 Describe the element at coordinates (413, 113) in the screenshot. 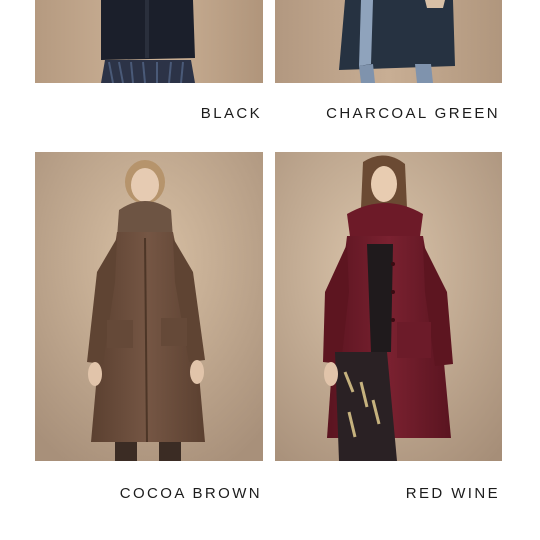

I see `color-label-charcoal-green: CHARCOAL GREEN` at that location.